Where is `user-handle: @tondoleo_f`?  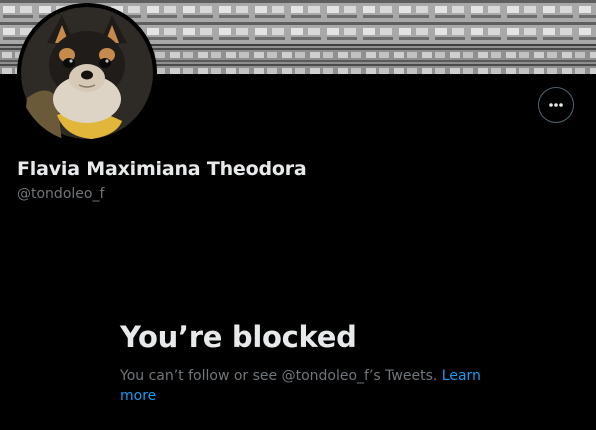 user-handle: @tondoleo_f is located at coordinates (61, 194).